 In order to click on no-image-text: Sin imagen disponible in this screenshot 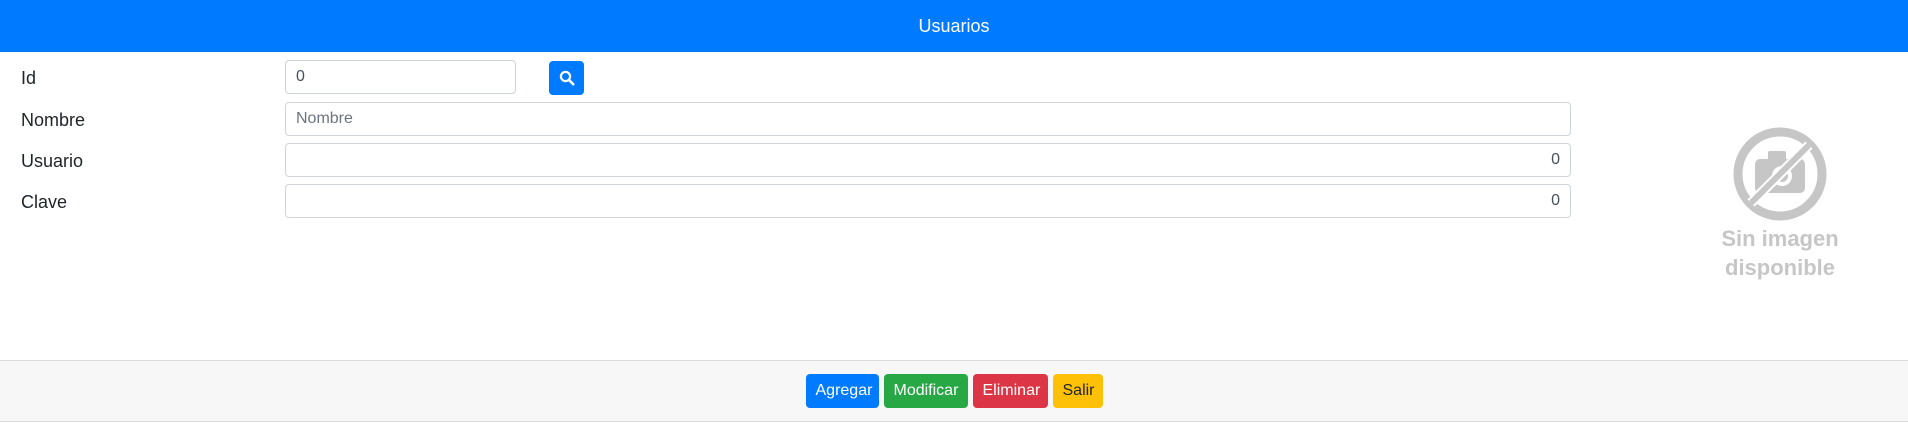, I will do `click(1780, 253)`.